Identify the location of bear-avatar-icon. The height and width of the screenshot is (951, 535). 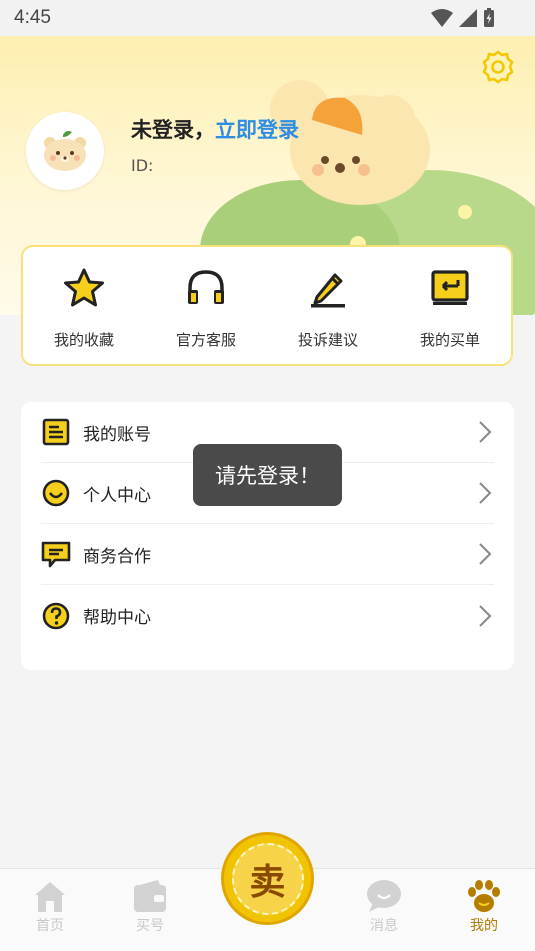
(65, 151).